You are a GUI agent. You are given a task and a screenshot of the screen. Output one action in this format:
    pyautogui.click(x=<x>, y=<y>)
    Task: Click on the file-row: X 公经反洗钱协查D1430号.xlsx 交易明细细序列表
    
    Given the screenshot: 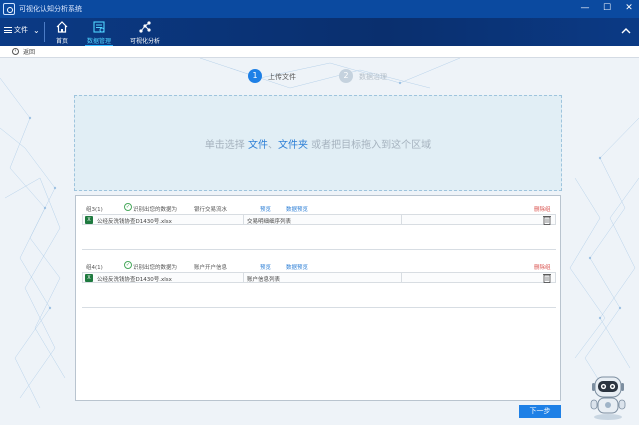 What is the action you would take?
    pyautogui.click(x=319, y=219)
    